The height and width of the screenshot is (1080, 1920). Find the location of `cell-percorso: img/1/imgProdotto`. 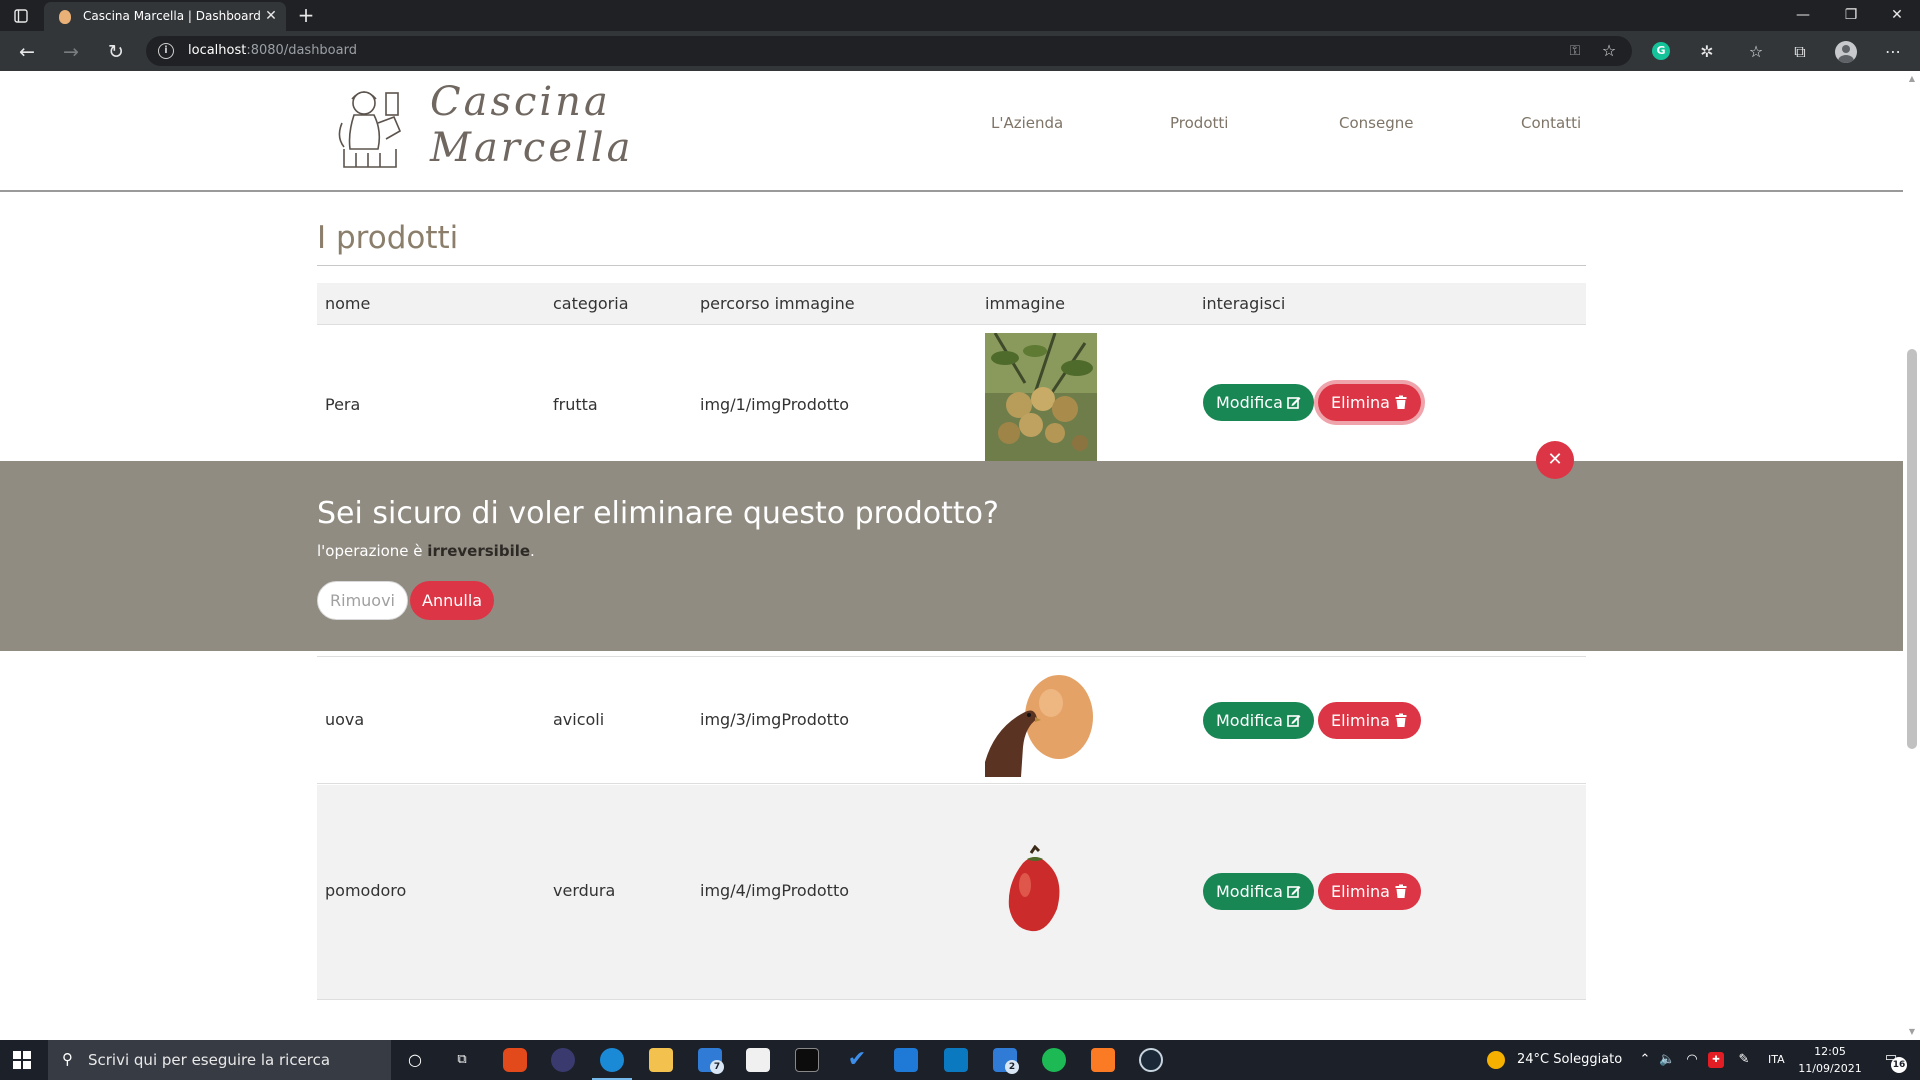

cell-percorso: img/1/imgProdotto is located at coordinates (774, 404).